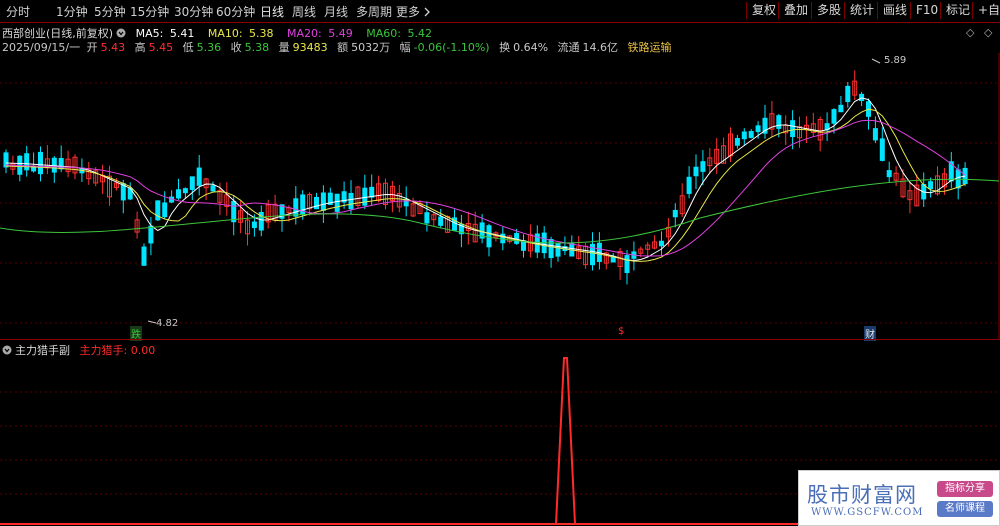  I want to click on overlay-button: 叠加, so click(795, 10).